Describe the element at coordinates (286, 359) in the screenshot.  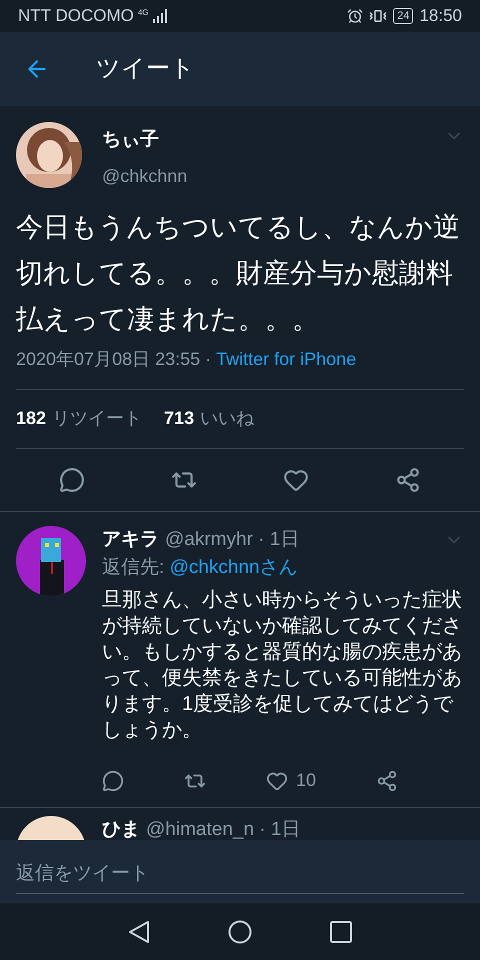
I see `source-link: Twitter for iPhone` at that location.